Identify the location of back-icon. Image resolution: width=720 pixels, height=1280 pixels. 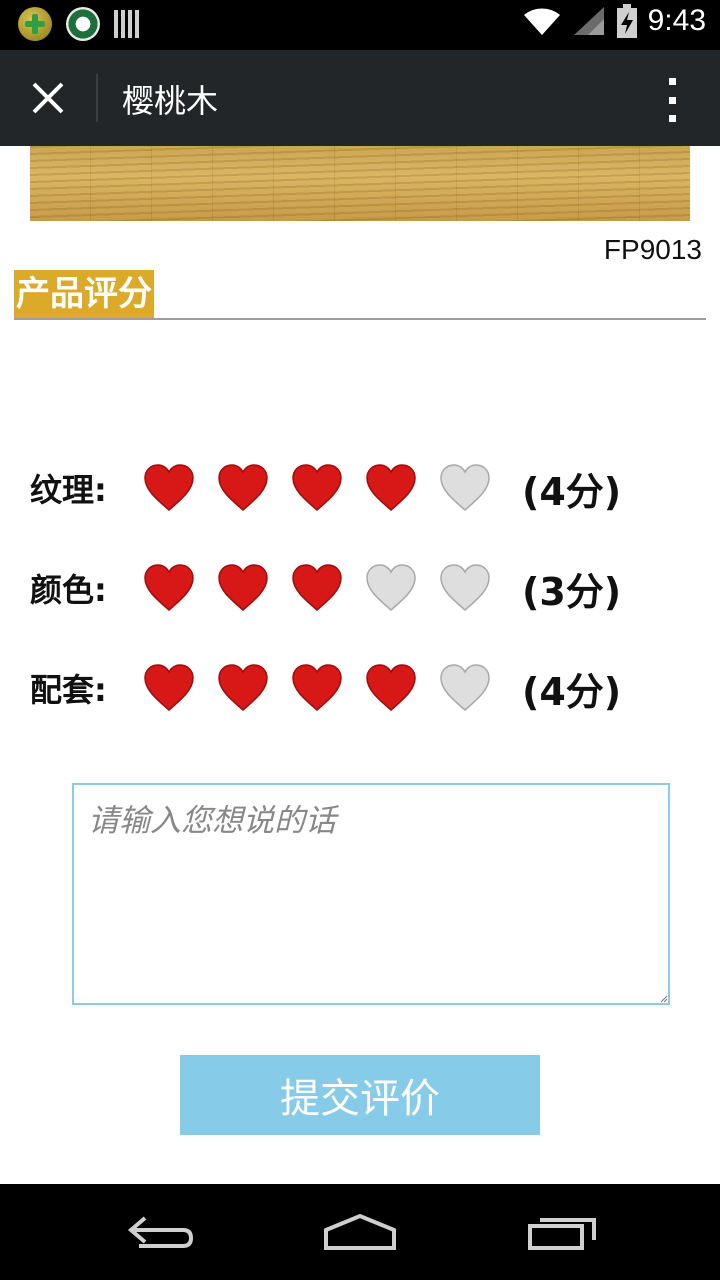
(160, 1232).